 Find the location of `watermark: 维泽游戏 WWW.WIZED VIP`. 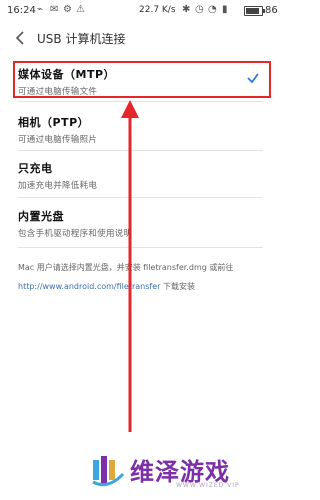

watermark: 维泽游戏 WWW.WIZED VIP is located at coordinates (182, 472).